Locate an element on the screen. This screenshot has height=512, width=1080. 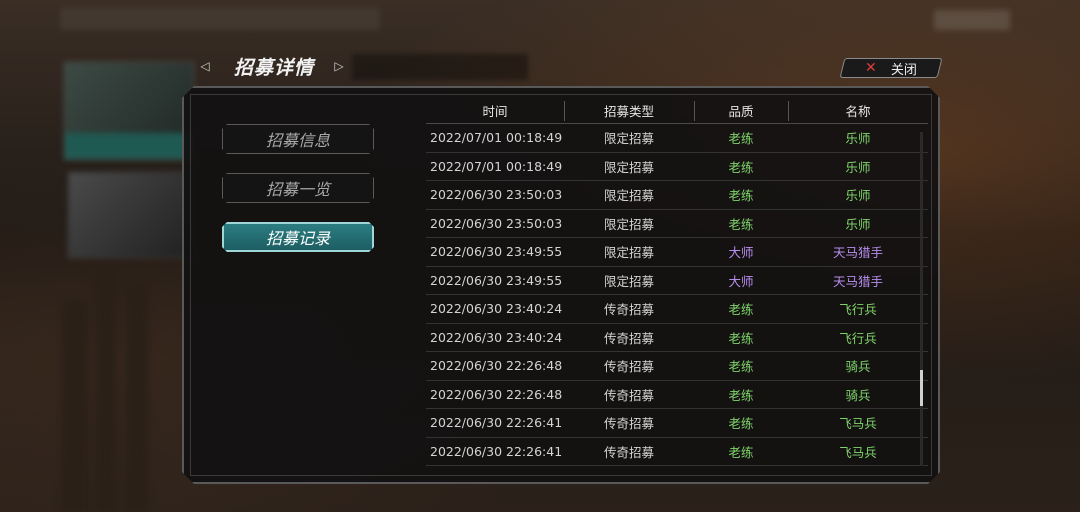
background-description is located at coordinates (440, 67).